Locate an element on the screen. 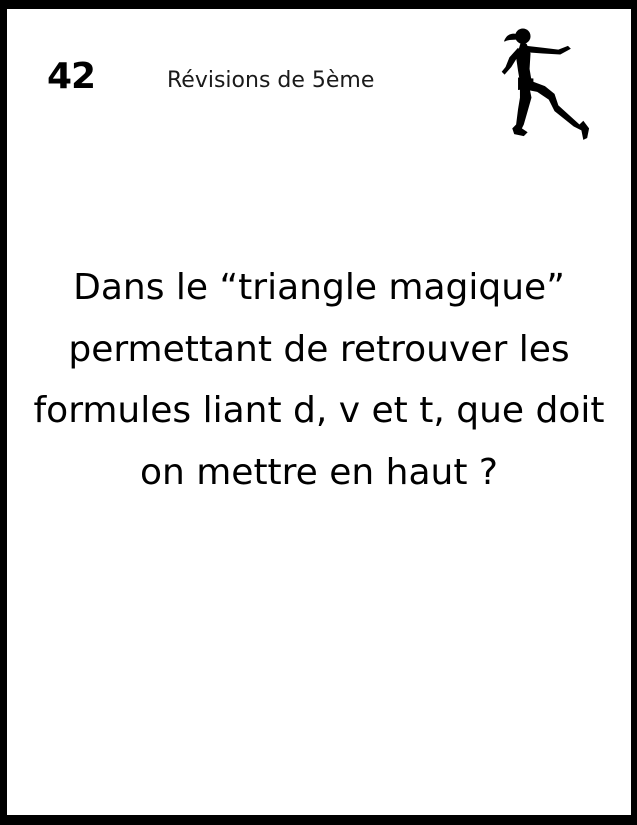  card-number: 42 is located at coordinates (71, 76).